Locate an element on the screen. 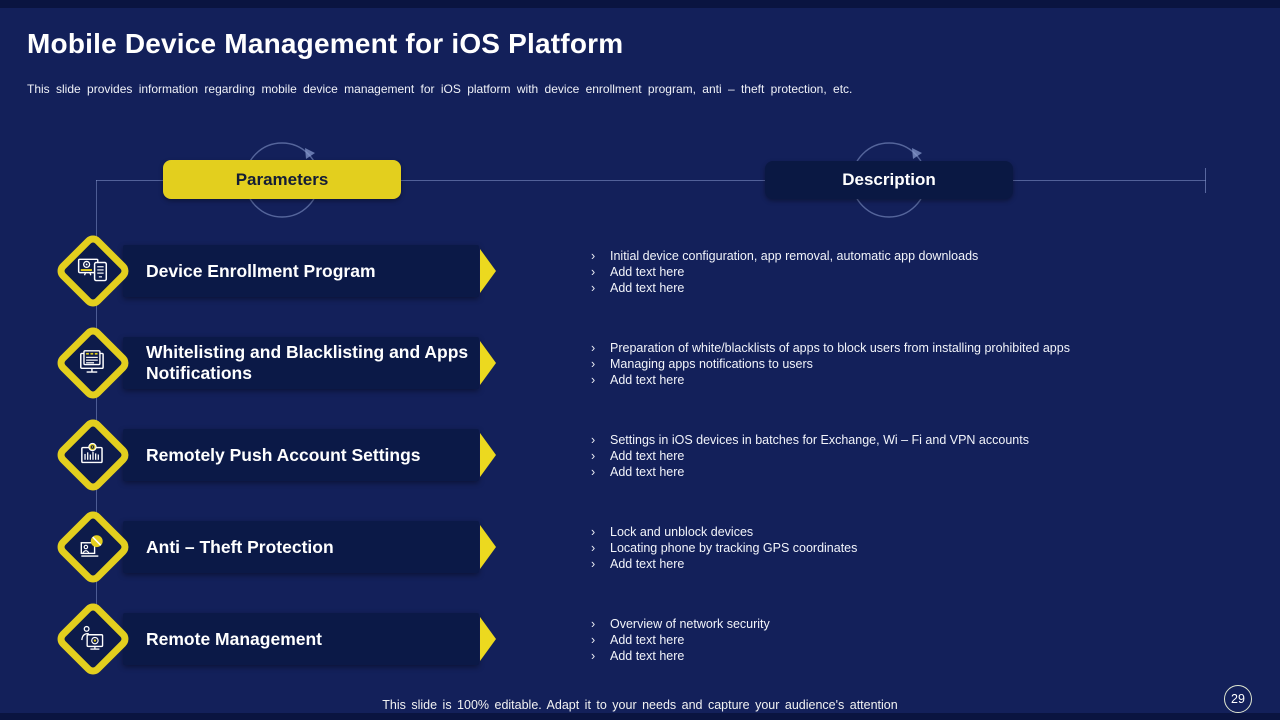 The image size is (1280, 720). bullet-item: › Lock and unblock devices is located at coordinates (916, 532).